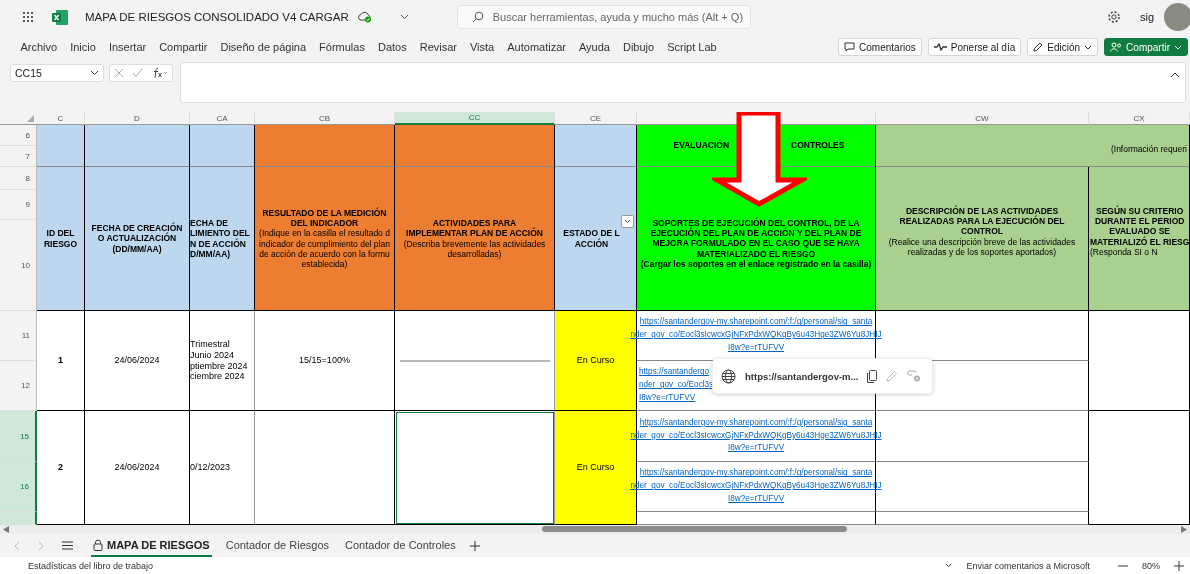  What do you see at coordinates (137, 361) in the screenshot?
I see `table-cell: 24/06/2024` at bounding box center [137, 361].